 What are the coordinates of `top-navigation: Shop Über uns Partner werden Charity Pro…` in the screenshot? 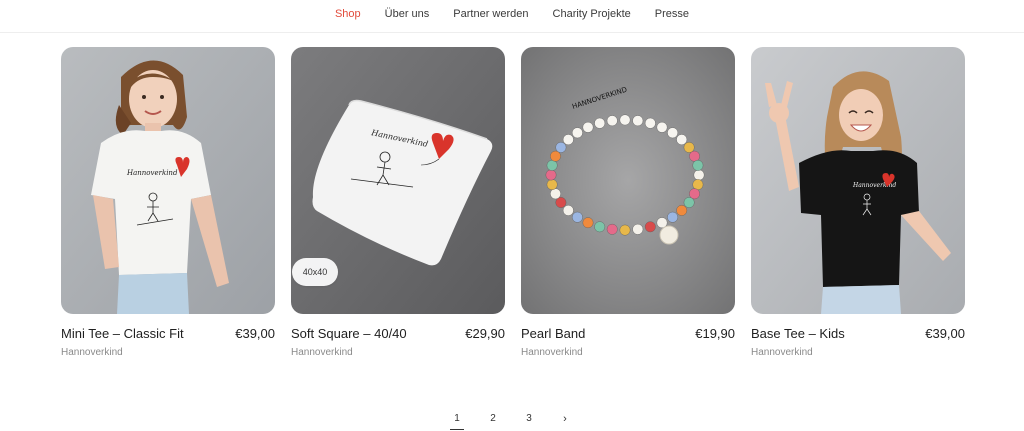 It's located at (512, 16).